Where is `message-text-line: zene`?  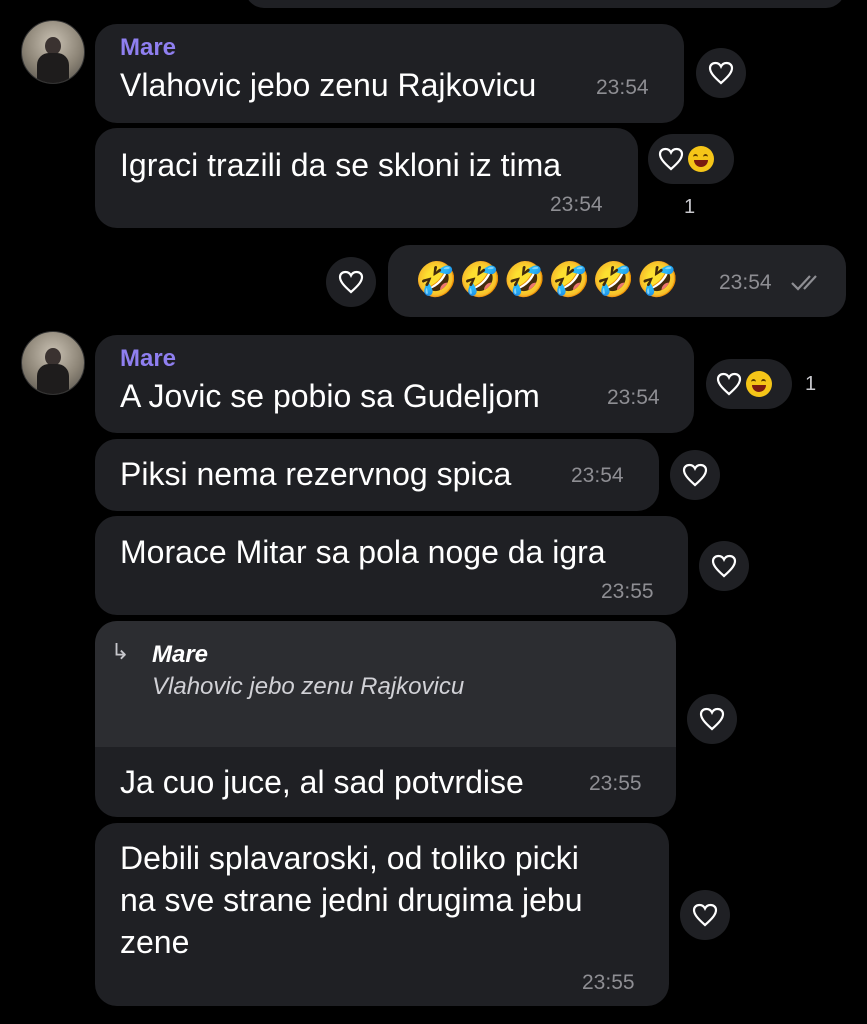
message-text-line: zene is located at coordinates (155, 942).